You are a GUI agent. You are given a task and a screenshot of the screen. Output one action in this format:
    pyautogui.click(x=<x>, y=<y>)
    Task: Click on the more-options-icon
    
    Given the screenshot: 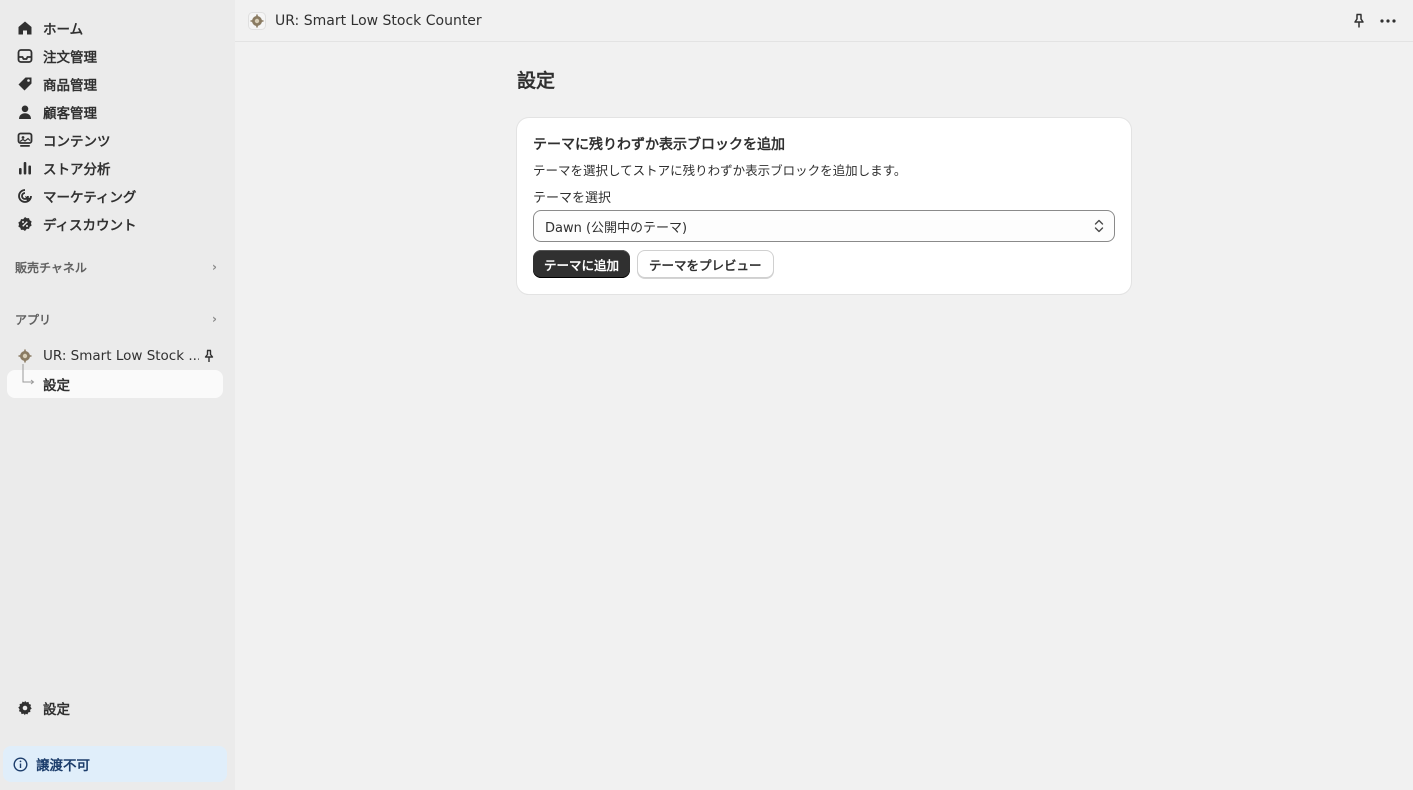 What is the action you would take?
    pyautogui.click(x=1388, y=21)
    